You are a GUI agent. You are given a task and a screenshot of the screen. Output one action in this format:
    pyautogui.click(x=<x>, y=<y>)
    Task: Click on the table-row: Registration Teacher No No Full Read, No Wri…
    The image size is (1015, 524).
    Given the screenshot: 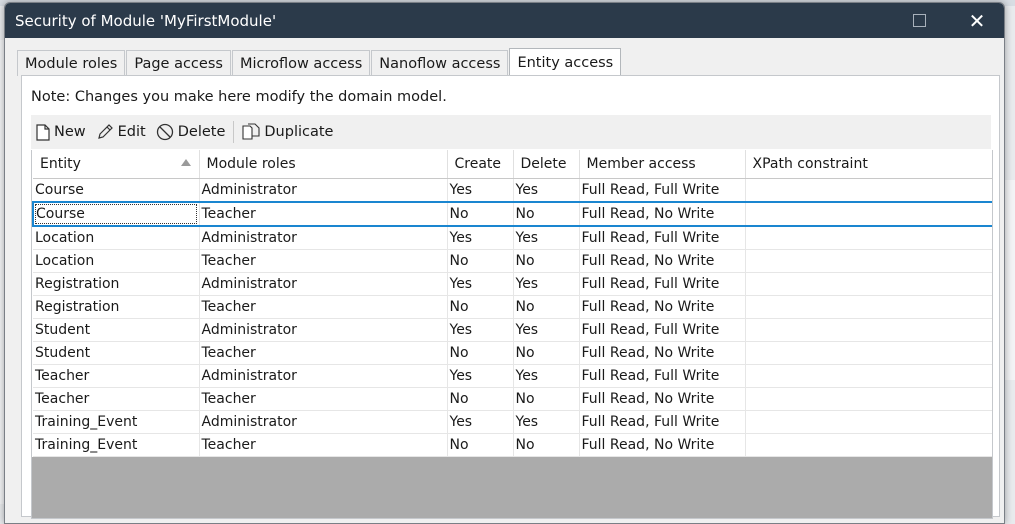 What is the action you would take?
    pyautogui.click(x=512, y=307)
    